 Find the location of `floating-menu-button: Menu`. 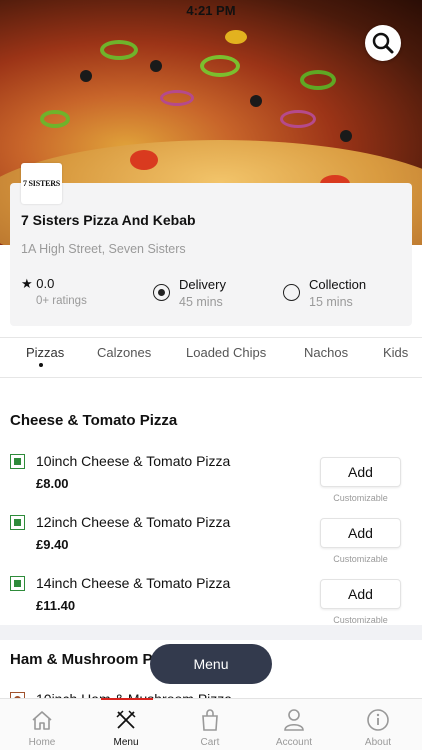

floating-menu-button: Menu is located at coordinates (211, 664).